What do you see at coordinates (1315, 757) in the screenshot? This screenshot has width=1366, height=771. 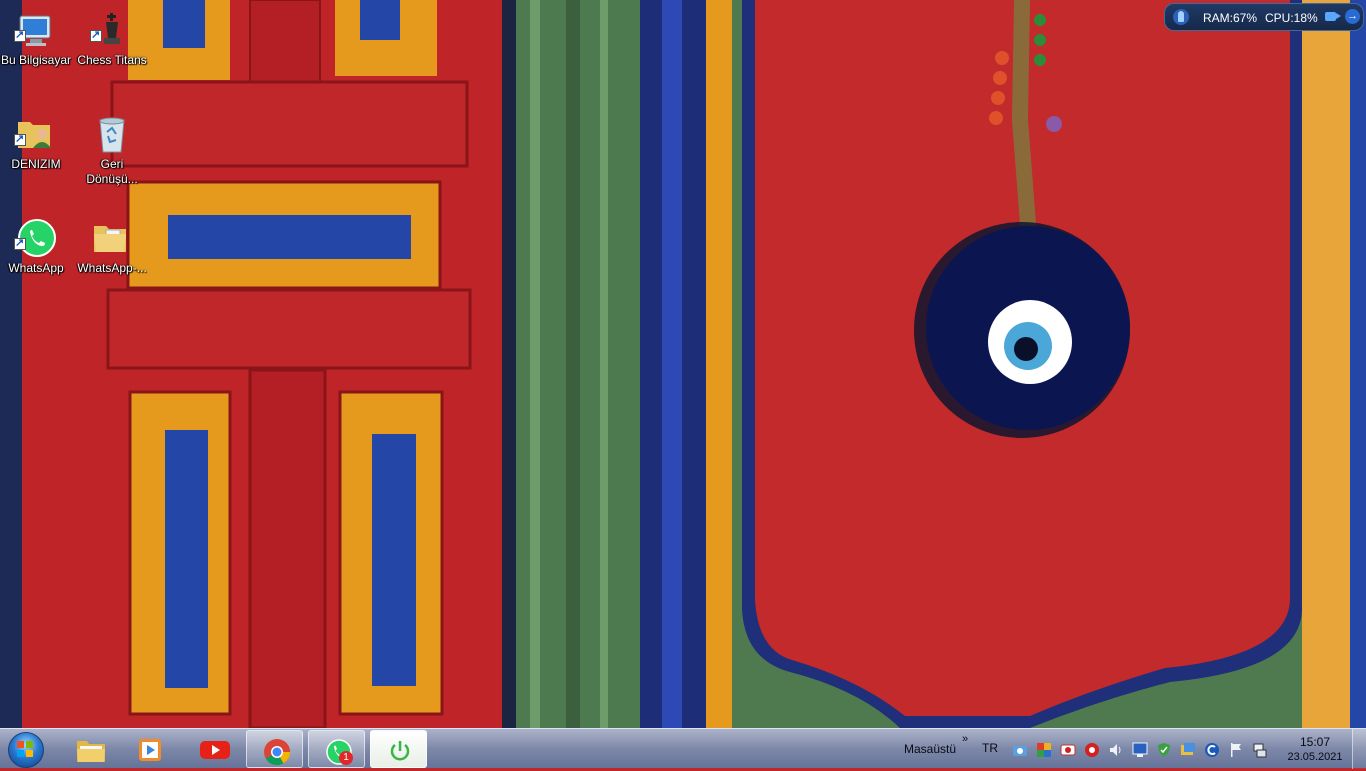 I see `clock-date: 23.05.2021` at bounding box center [1315, 757].